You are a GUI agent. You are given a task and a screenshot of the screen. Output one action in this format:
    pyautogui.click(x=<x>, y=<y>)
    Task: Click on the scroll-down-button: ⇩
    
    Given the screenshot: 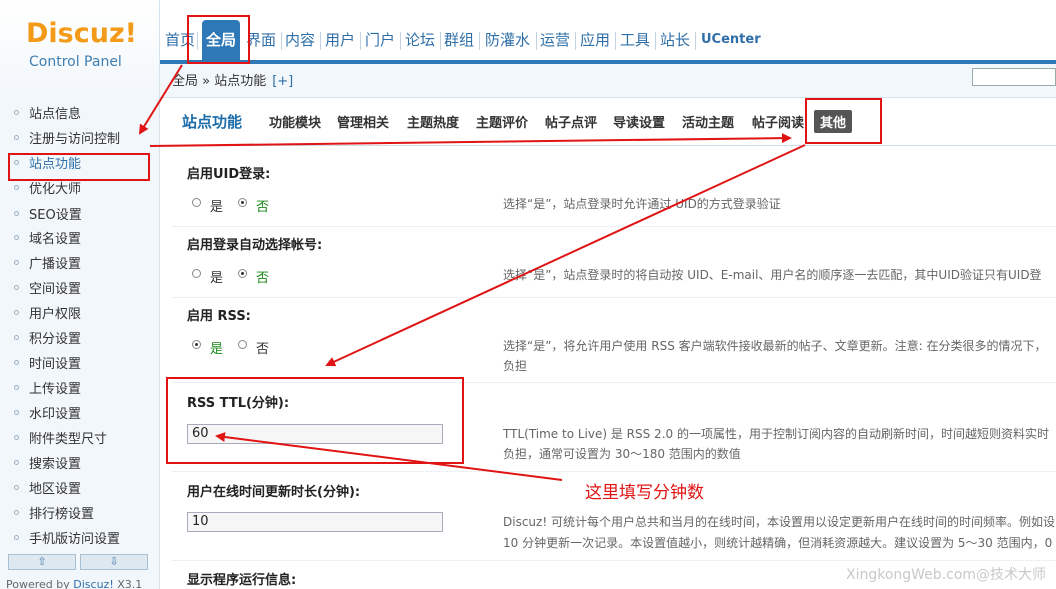 What is the action you would take?
    pyautogui.click(x=114, y=562)
    